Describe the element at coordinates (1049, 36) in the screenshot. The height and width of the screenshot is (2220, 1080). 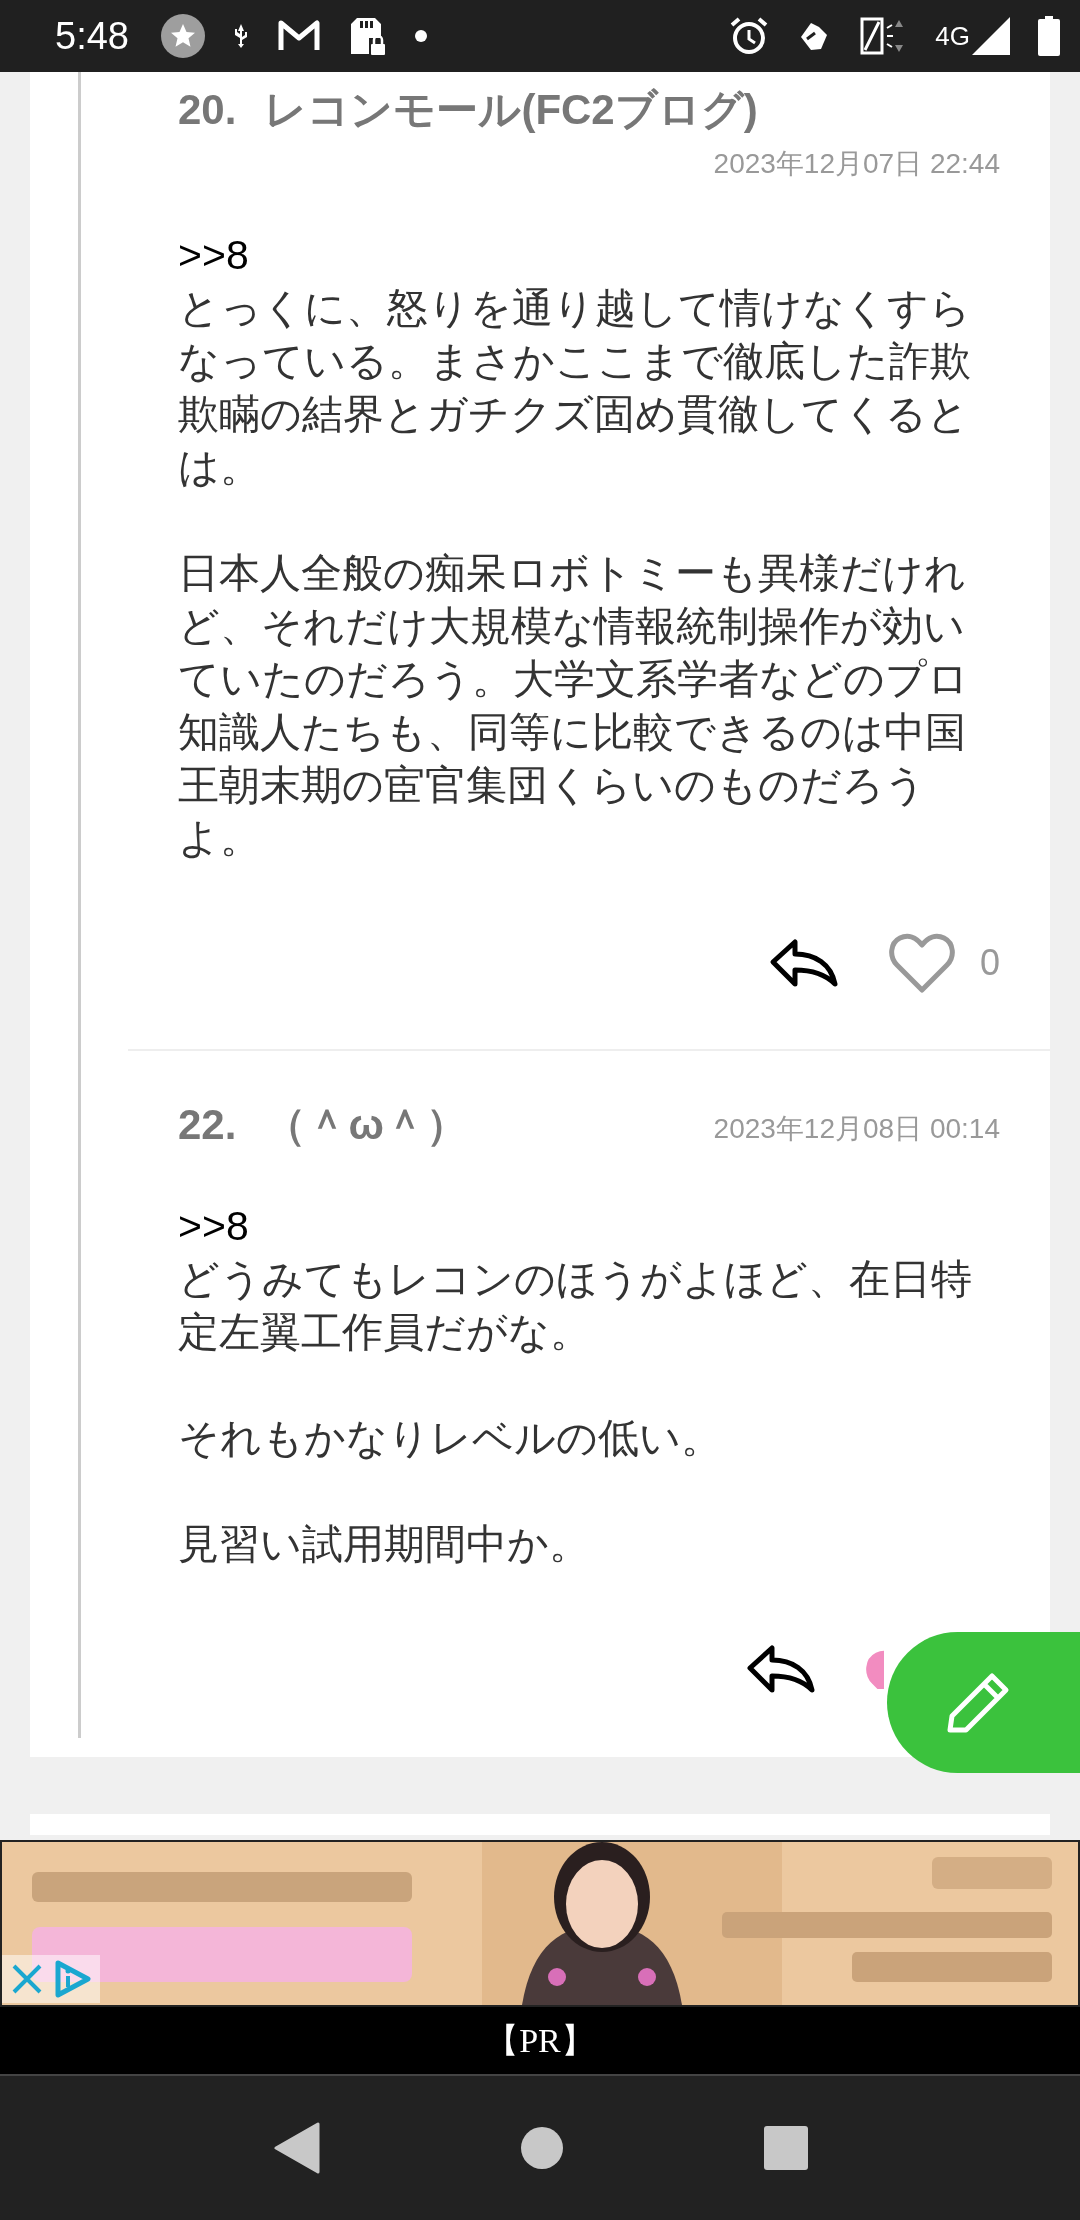
I see `battery-icon` at that location.